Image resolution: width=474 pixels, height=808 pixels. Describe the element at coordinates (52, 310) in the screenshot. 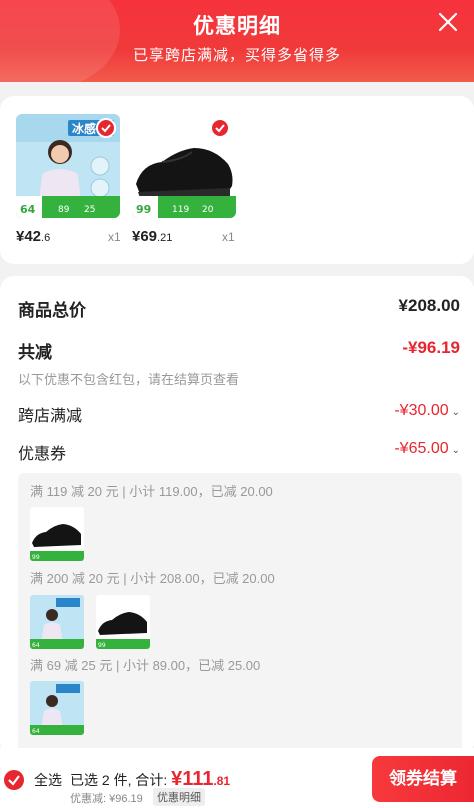

I see `total-label: 商品总价` at that location.